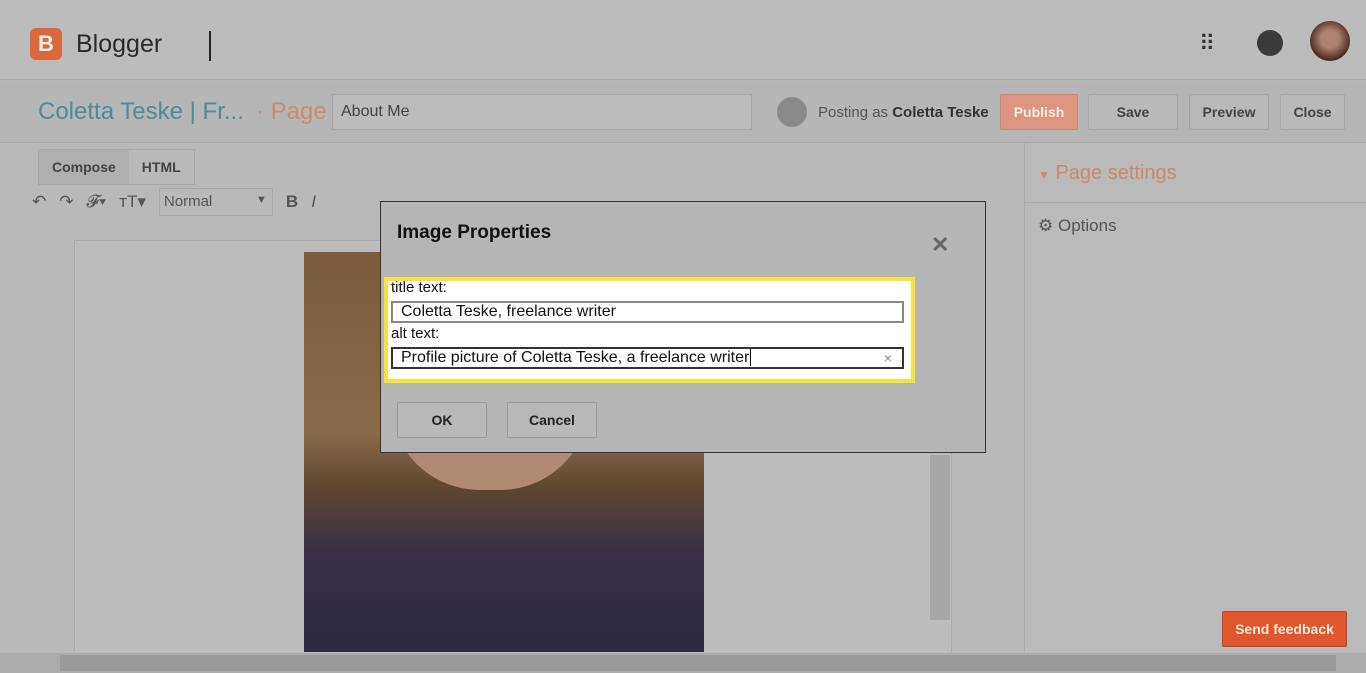  I want to click on text-cursor, so click(210, 46).